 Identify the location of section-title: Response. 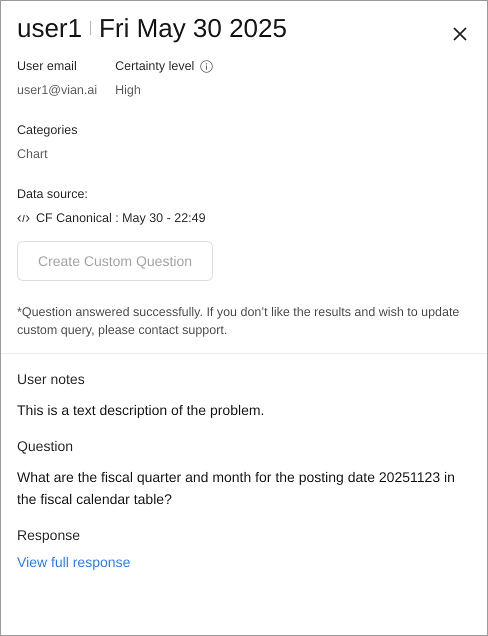
(49, 535).